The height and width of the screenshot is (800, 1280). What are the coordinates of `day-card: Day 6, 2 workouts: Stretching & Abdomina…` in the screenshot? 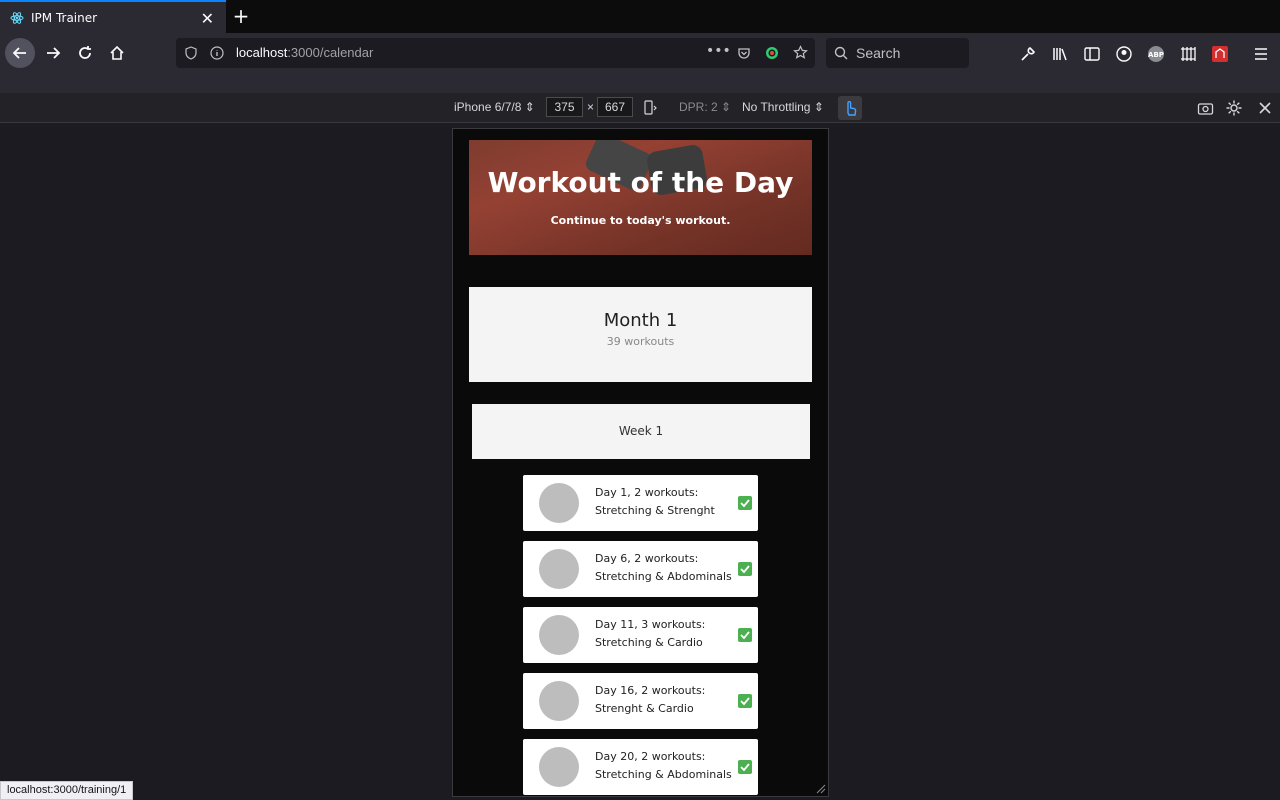 It's located at (640, 569).